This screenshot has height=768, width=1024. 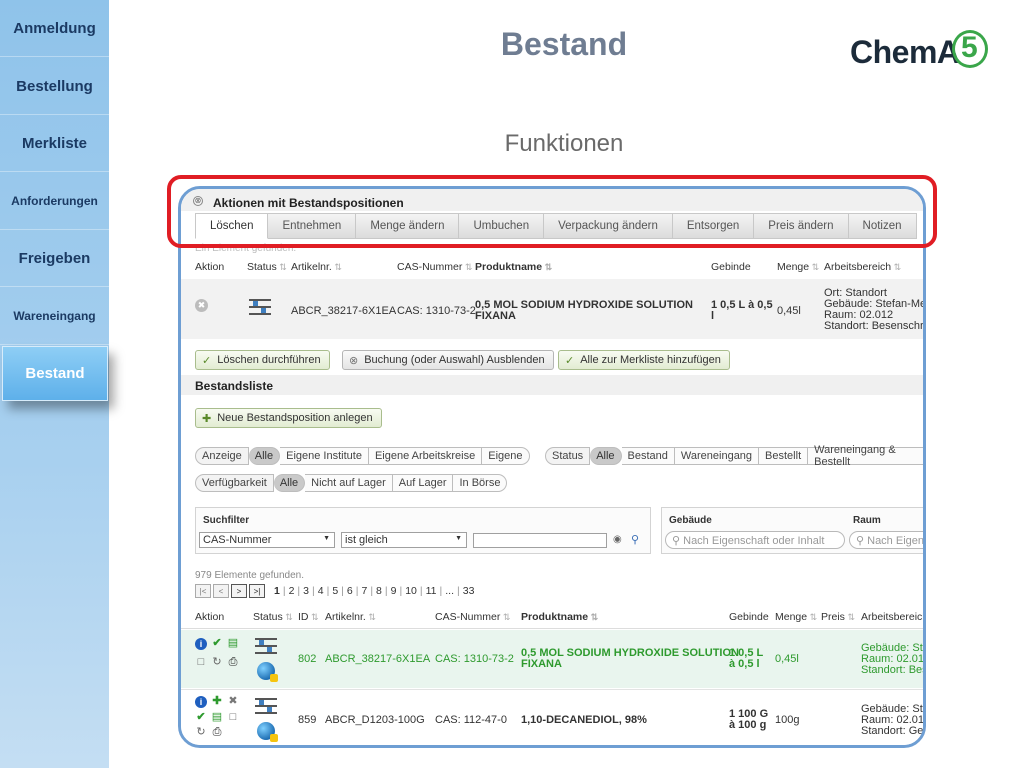 I want to click on col-gebinde: Gebinde, so click(x=731, y=267).